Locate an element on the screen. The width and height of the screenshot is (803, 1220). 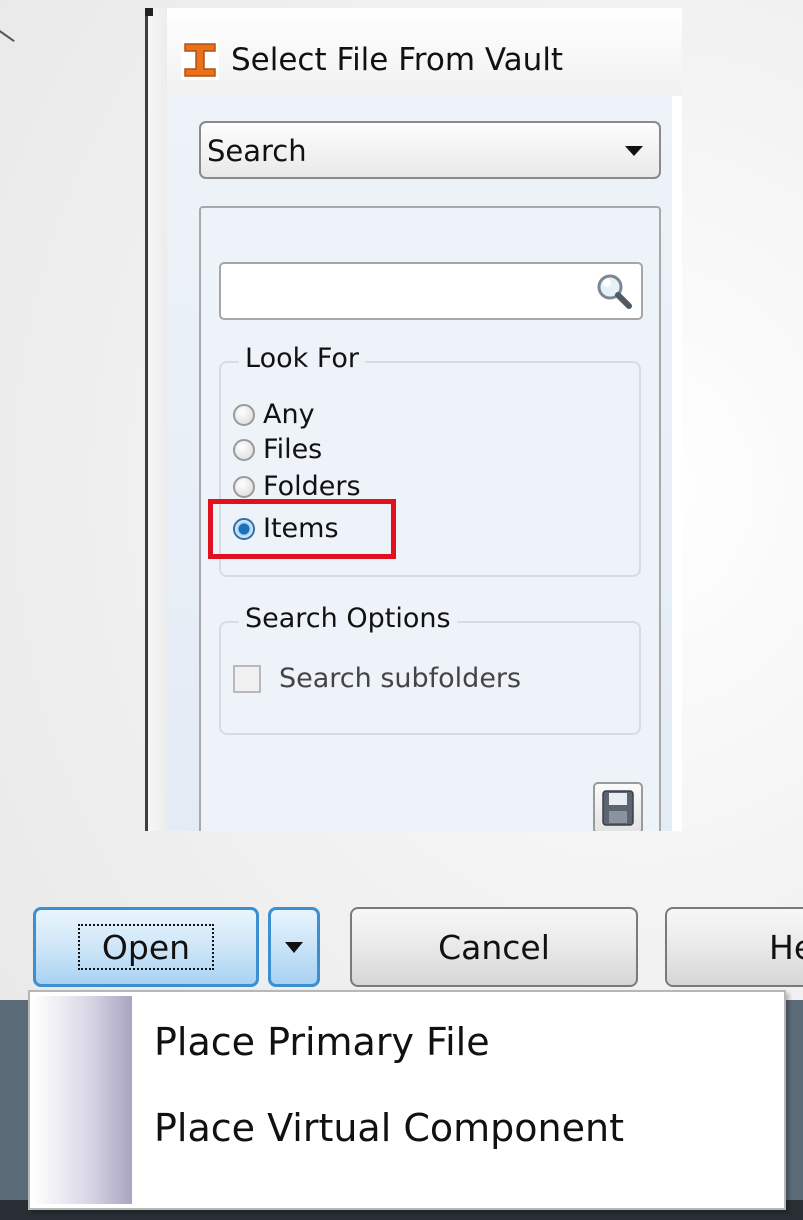
radio-folders: Folders is located at coordinates (297, 487).